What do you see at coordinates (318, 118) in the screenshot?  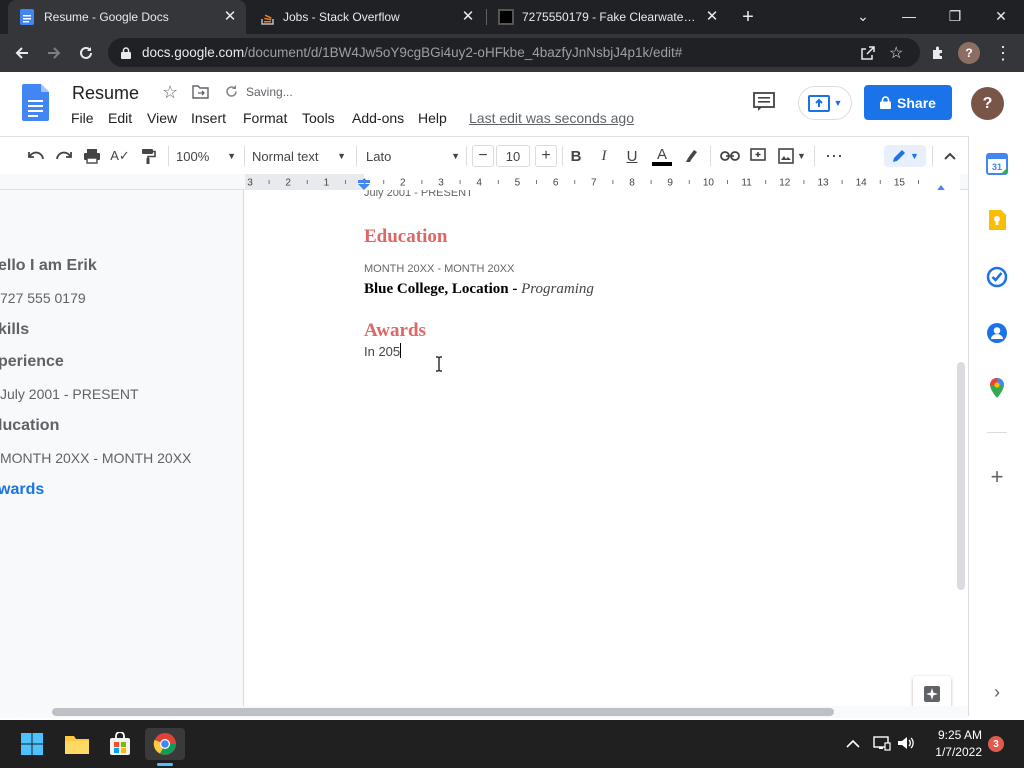 I see `menu-tools: Tools` at bounding box center [318, 118].